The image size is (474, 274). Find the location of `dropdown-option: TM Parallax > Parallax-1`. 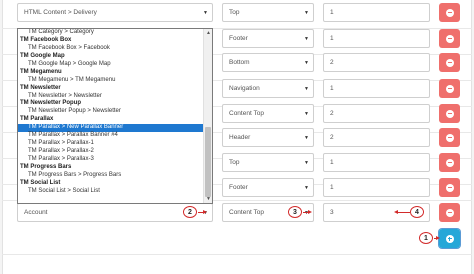

dropdown-option: TM Parallax > Parallax-1 is located at coordinates (111, 144).